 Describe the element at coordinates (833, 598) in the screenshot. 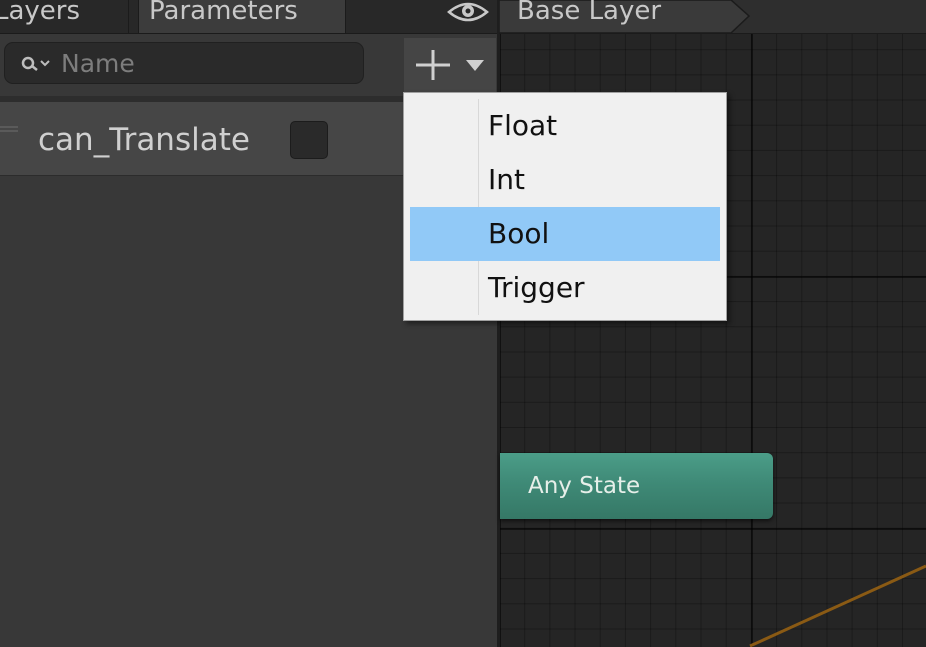

I see `transition-arrow` at that location.